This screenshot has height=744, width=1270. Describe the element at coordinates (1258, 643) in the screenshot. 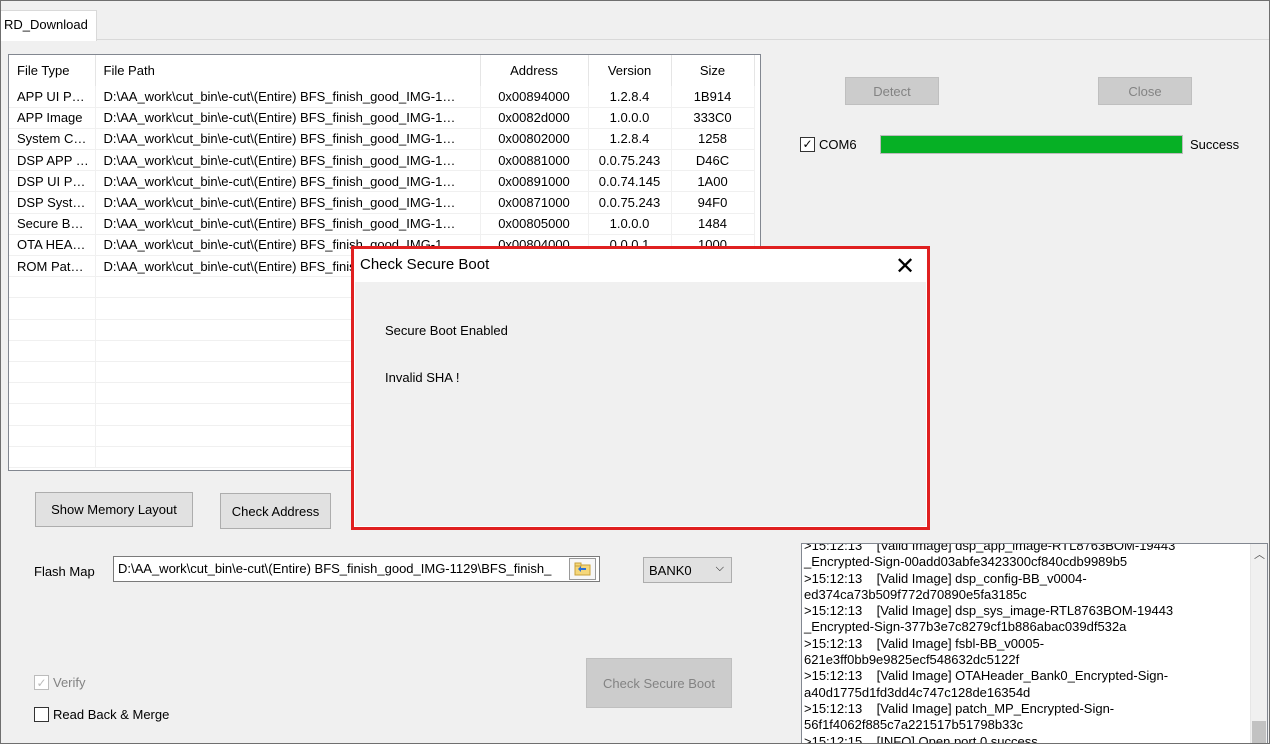

I see `log-scrollbar: ︿` at that location.